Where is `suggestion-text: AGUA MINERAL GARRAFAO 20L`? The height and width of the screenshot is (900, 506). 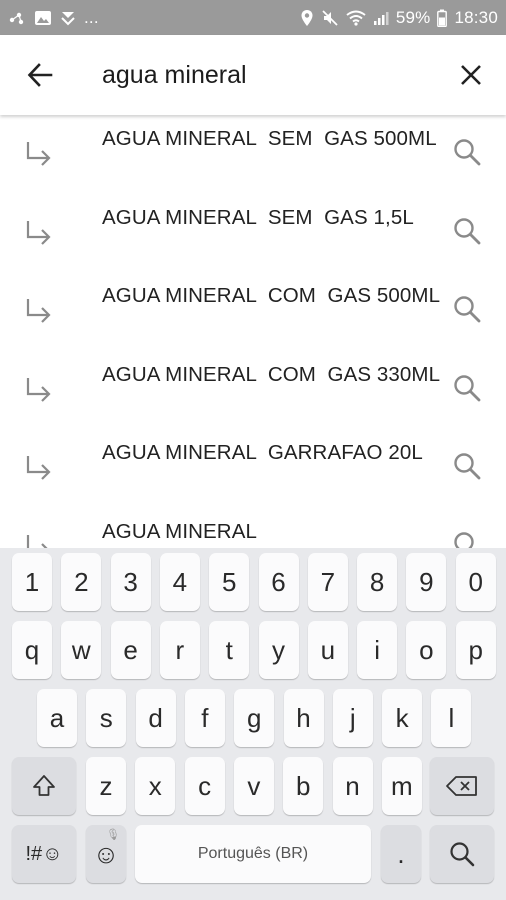
suggestion-text: AGUA MINERAL GARRAFAO 20L is located at coordinates (262, 452).